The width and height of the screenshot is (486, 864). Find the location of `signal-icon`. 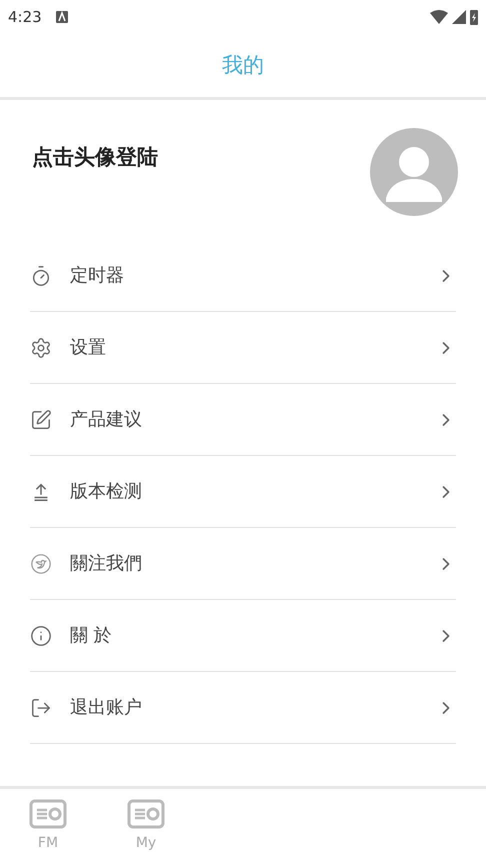

signal-icon is located at coordinates (459, 17).